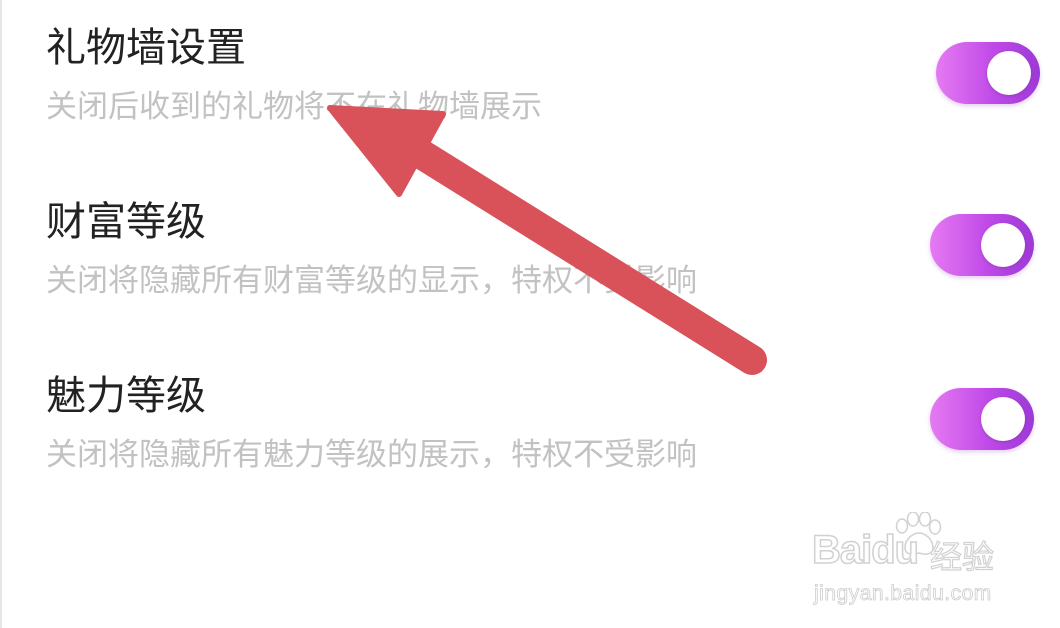 The height and width of the screenshot is (628, 1060). What do you see at coordinates (294, 107) in the screenshot?
I see `setting-description: 关闭后收到的礼物将不在礼物墙展示` at bounding box center [294, 107].